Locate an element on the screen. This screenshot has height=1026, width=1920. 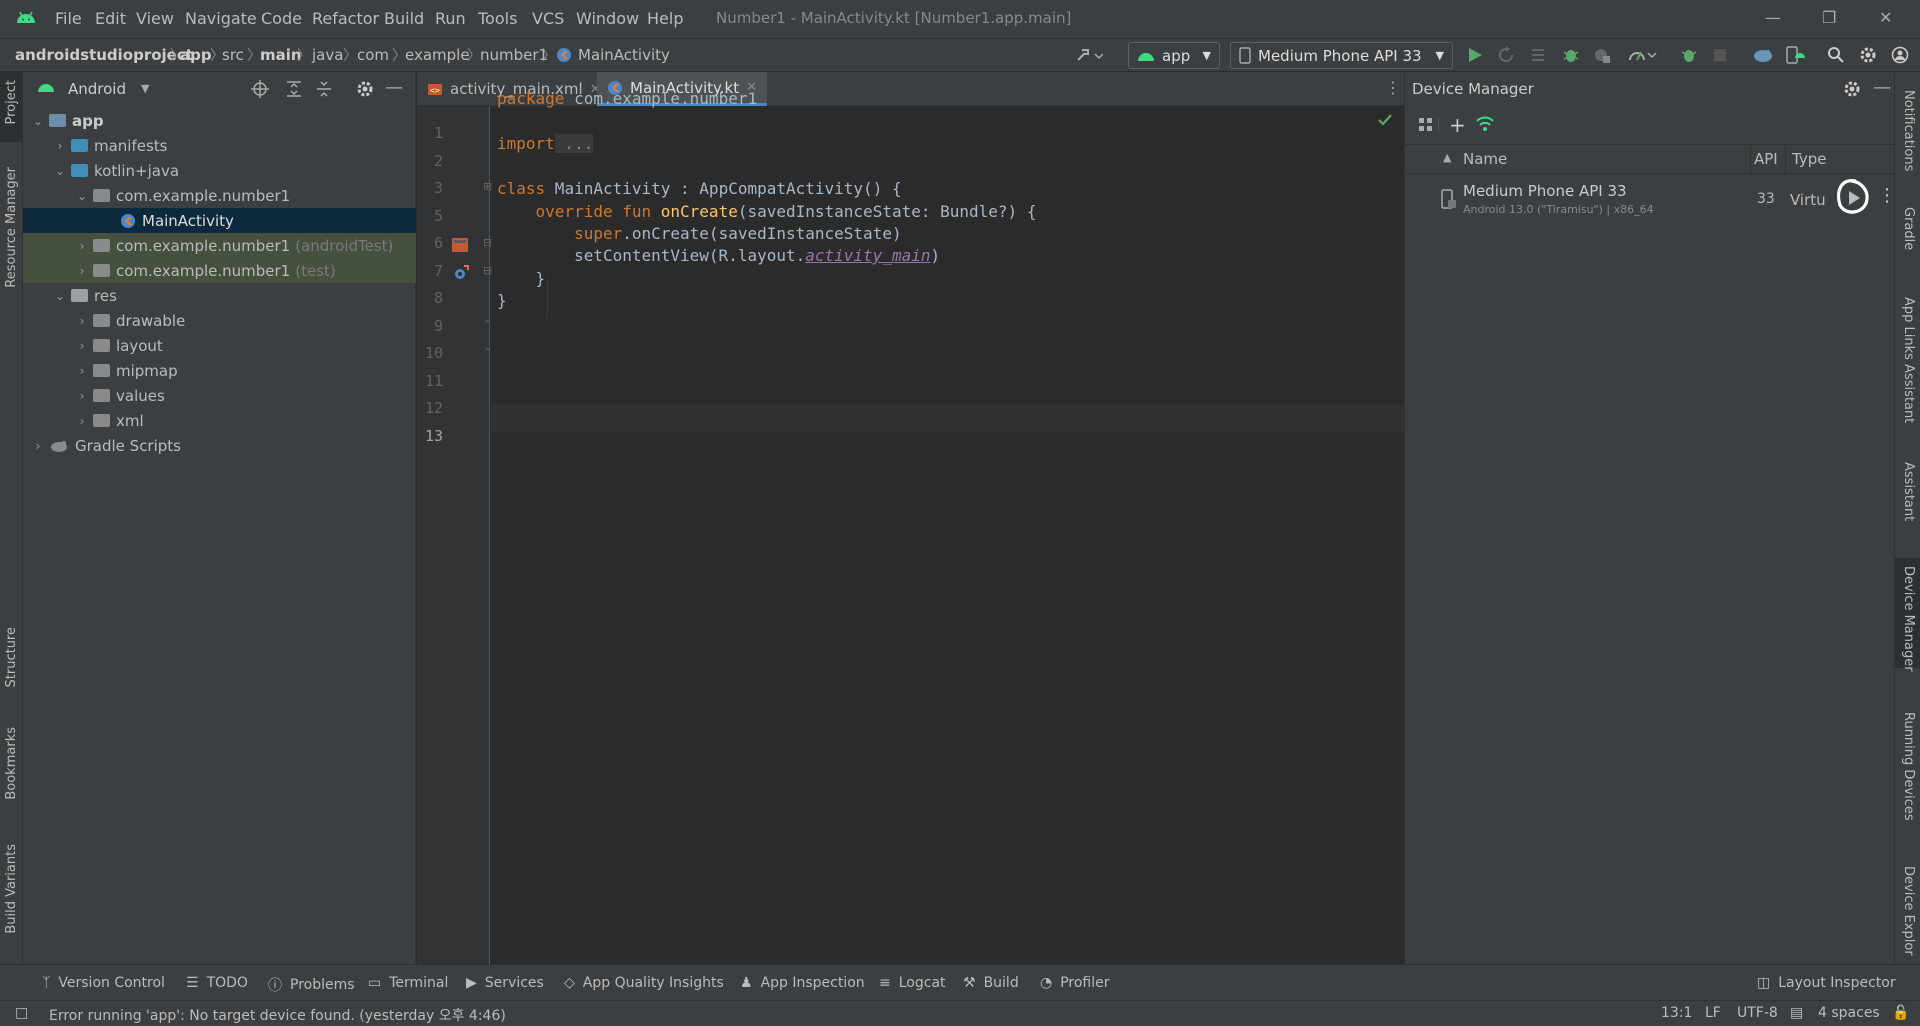
code-line-1: package com.example.number1 is located at coordinates (627, 98).